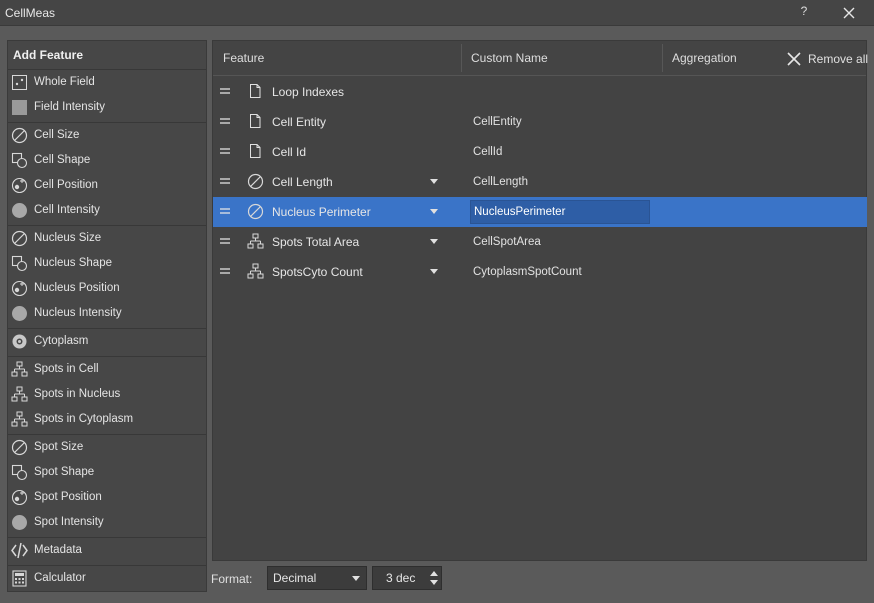  What do you see at coordinates (540, 152) in the screenshot?
I see `table-row: Cell Id CellId` at bounding box center [540, 152].